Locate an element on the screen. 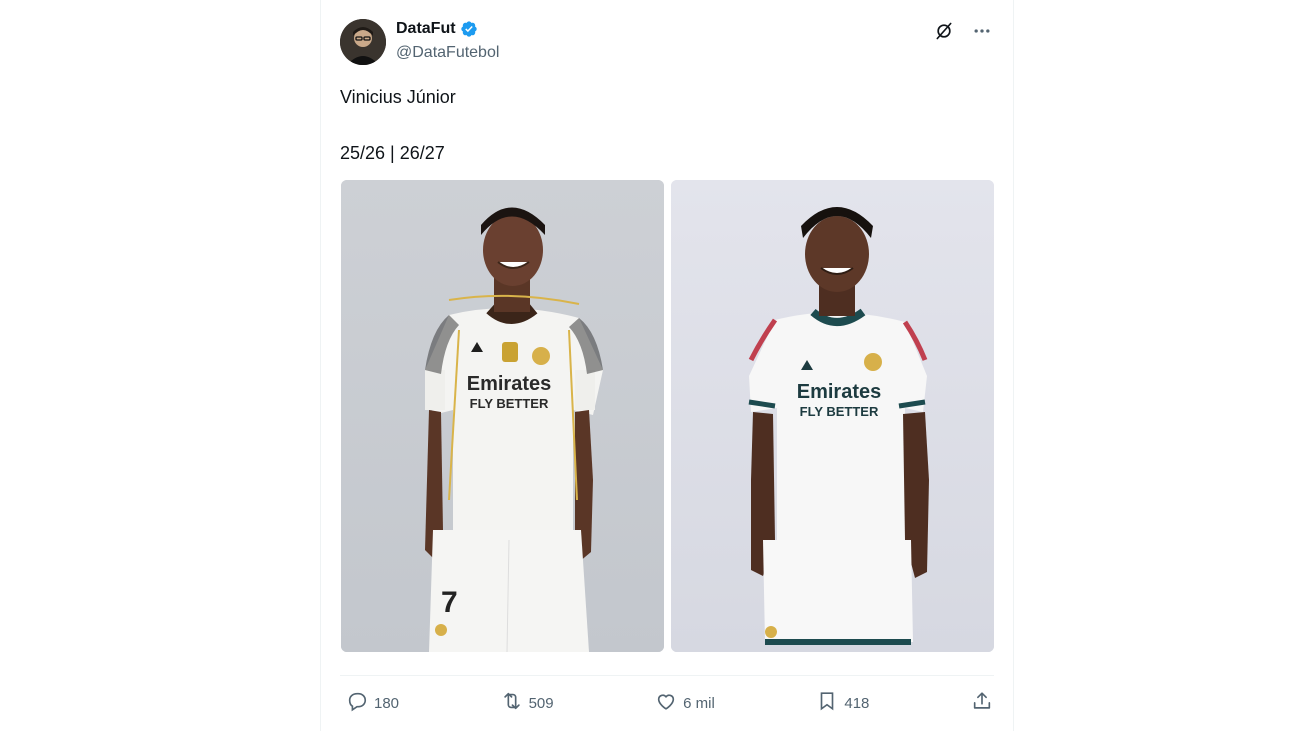 The image size is (1300, 731). reply-count: 180 is located at coordinates (387, 703).